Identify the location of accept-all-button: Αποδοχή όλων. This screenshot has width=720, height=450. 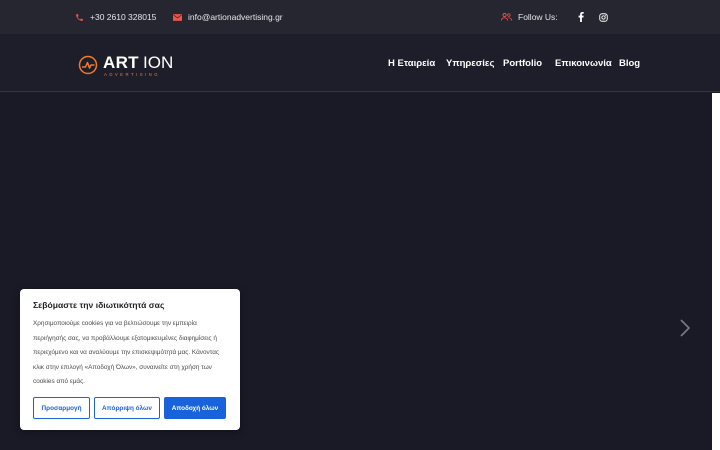
(195, 408).